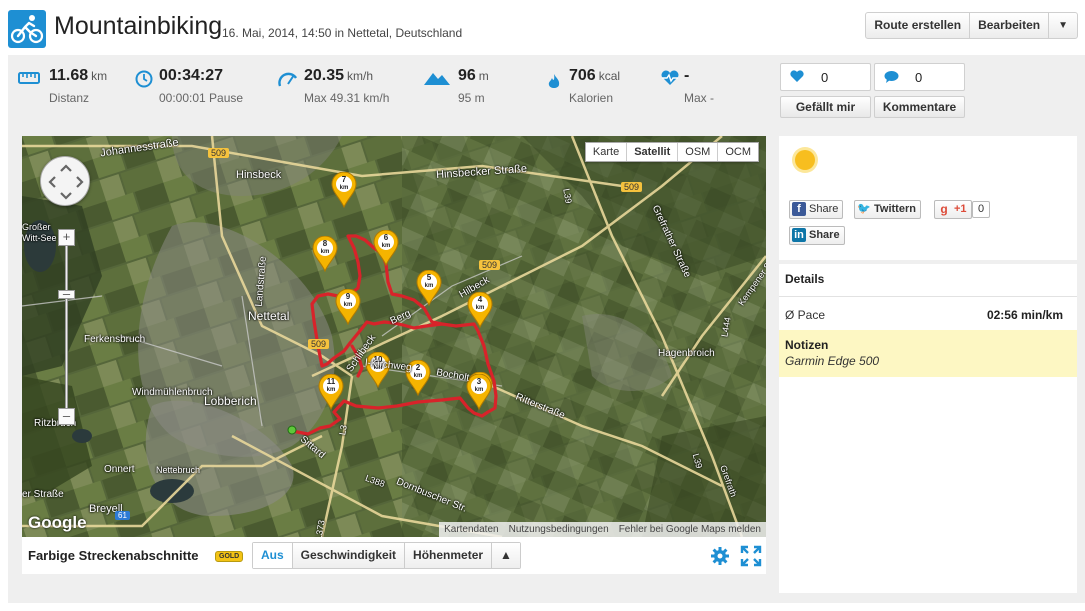  Describe the element at coordinates (471, 529) in the screenshot. I see `map-data-link: Kartendaten` at that location.